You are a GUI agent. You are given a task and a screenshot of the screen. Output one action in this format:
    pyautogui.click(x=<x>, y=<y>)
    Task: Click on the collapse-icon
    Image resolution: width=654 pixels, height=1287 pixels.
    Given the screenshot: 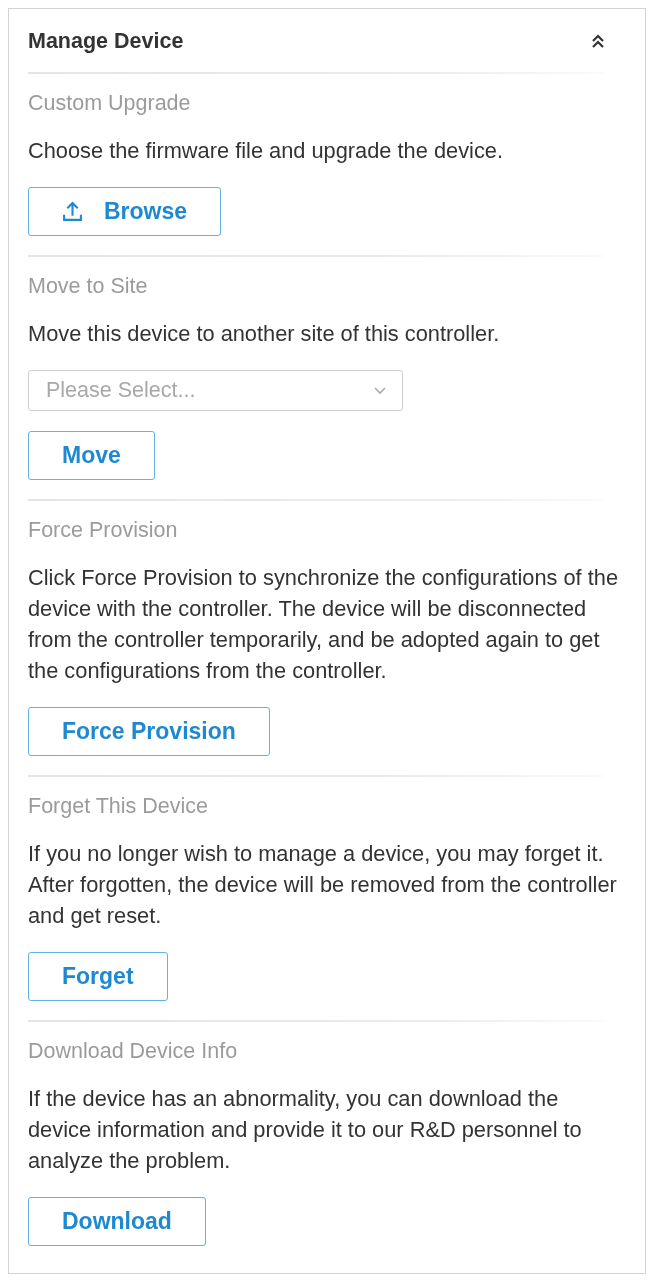 What is the action you would take?
    pyautogui.click(x=598, y=41)
    